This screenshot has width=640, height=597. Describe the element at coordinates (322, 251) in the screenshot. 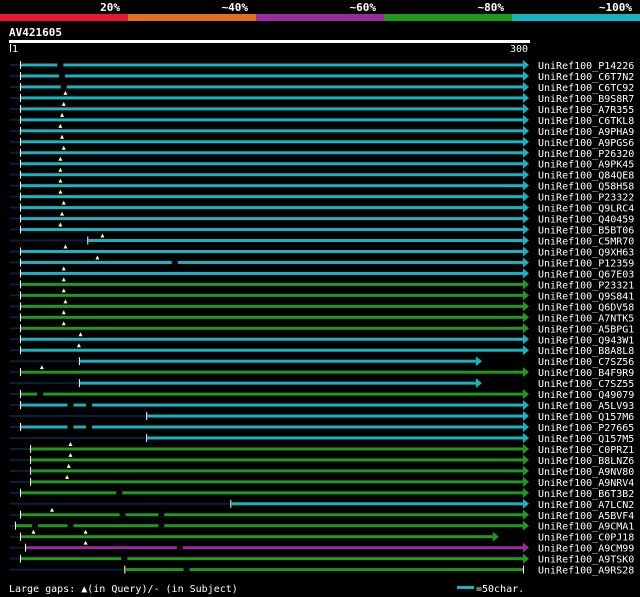

I see `hit-row: UniRef100_Q9XH63` at that location.